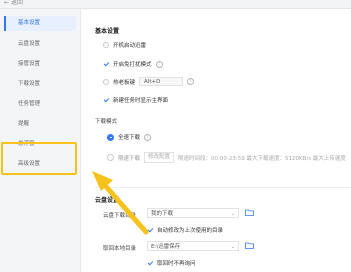 This screenshot has height=272, width=351. I want to click on newtask-label: 新建任务时显示主界面, so click(141, 101).